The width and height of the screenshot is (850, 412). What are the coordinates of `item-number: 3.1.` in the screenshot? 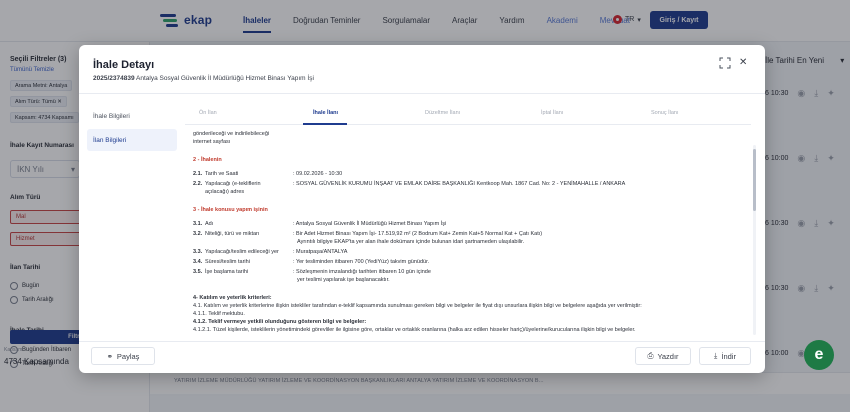 It's located at (198, 224).